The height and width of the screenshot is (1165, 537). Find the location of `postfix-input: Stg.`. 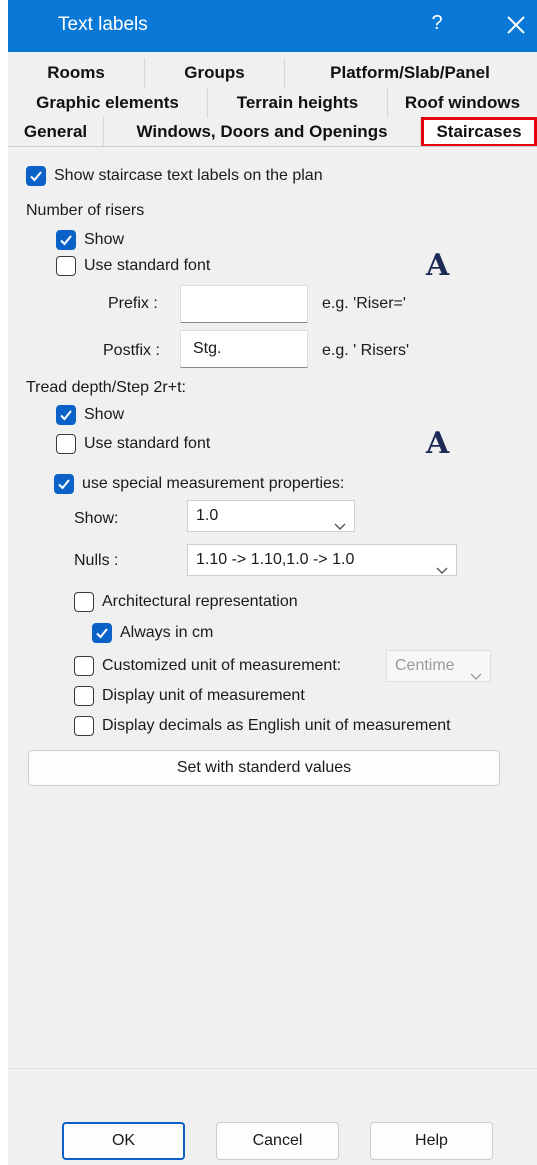

postfix-input: Stg. is located at coordinates (244, 349).